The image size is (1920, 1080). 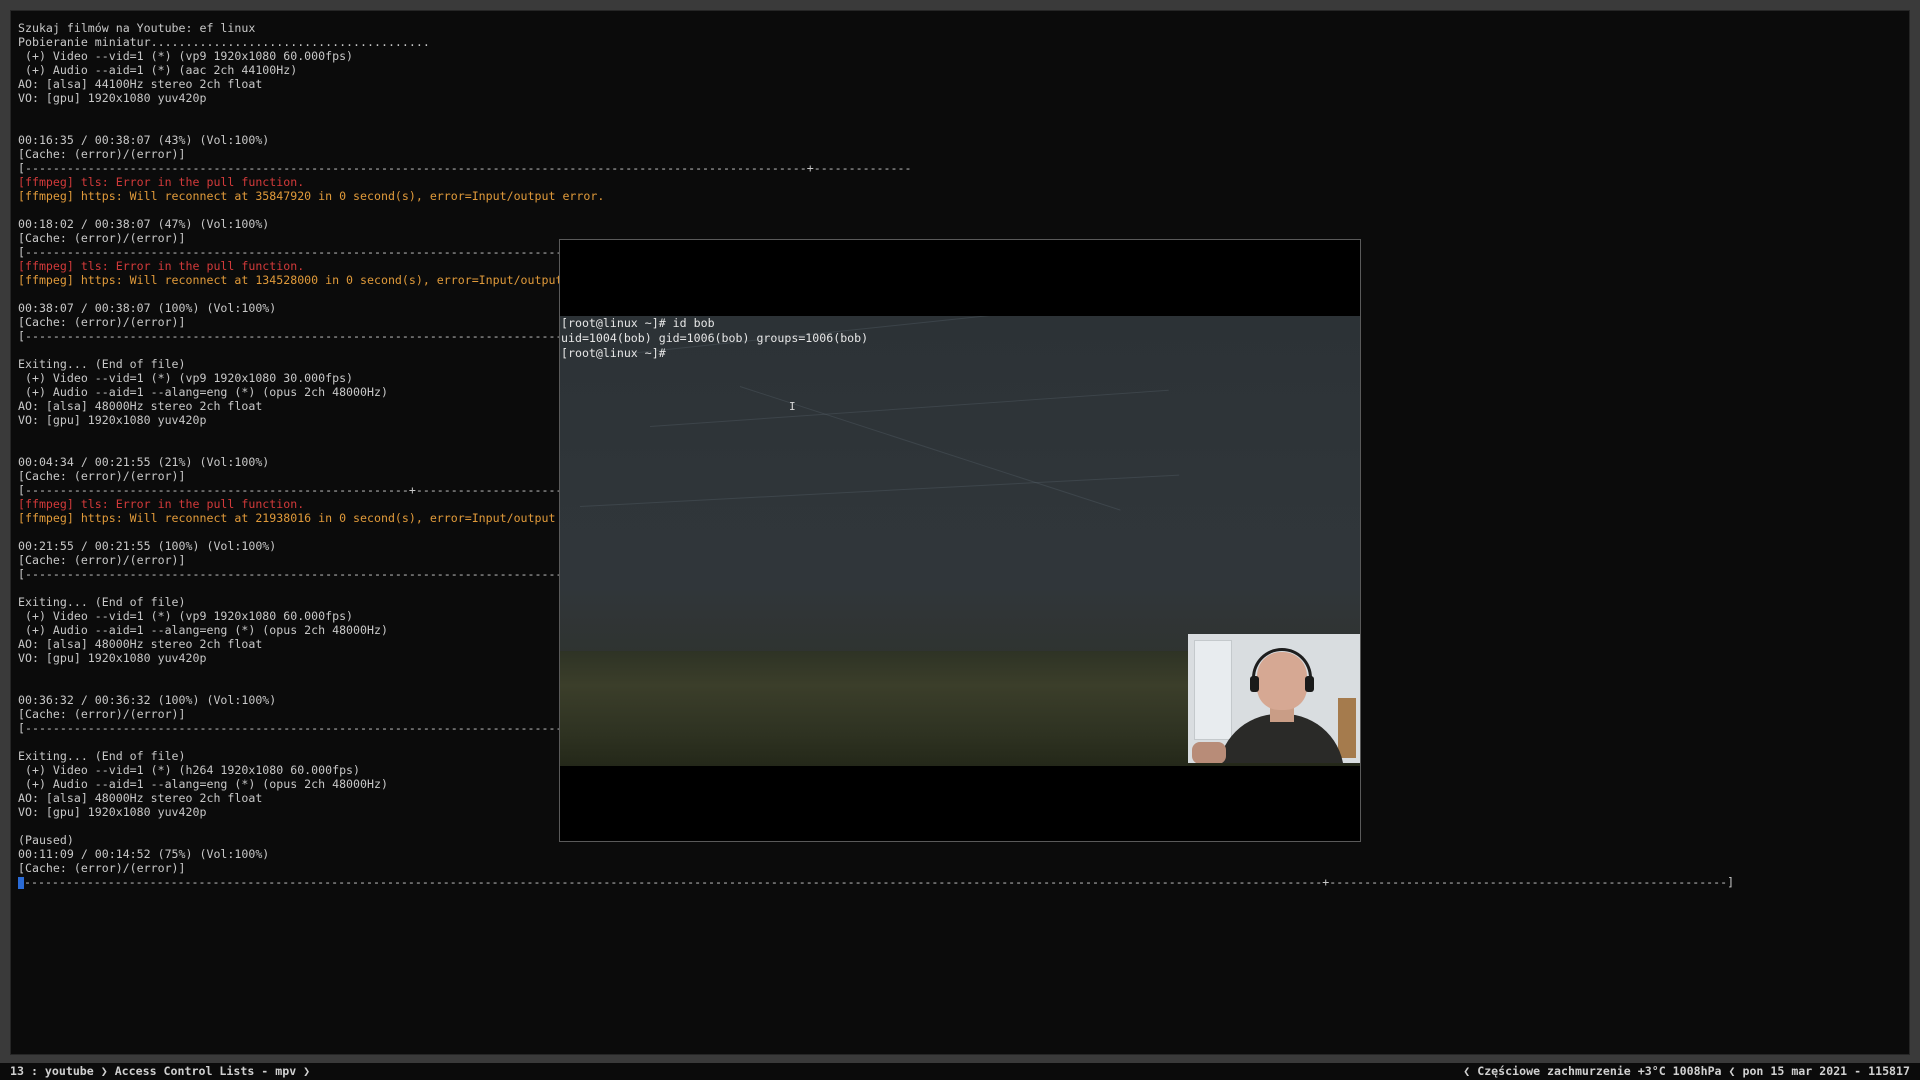 I want to click on terminal-line: 00:16:35 / 00:38:07 (43%) (Vol:100%), so click(x=144, y=140).